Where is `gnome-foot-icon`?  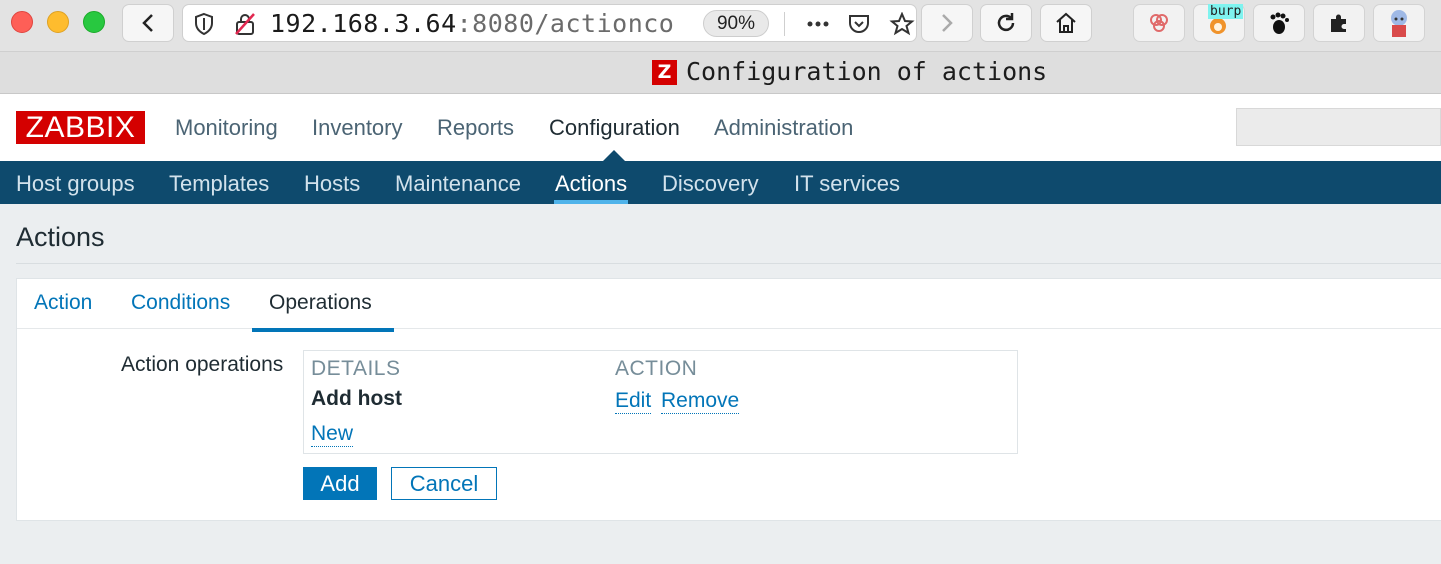 gnome-foot-icon is located at coordinates (1279, 23).